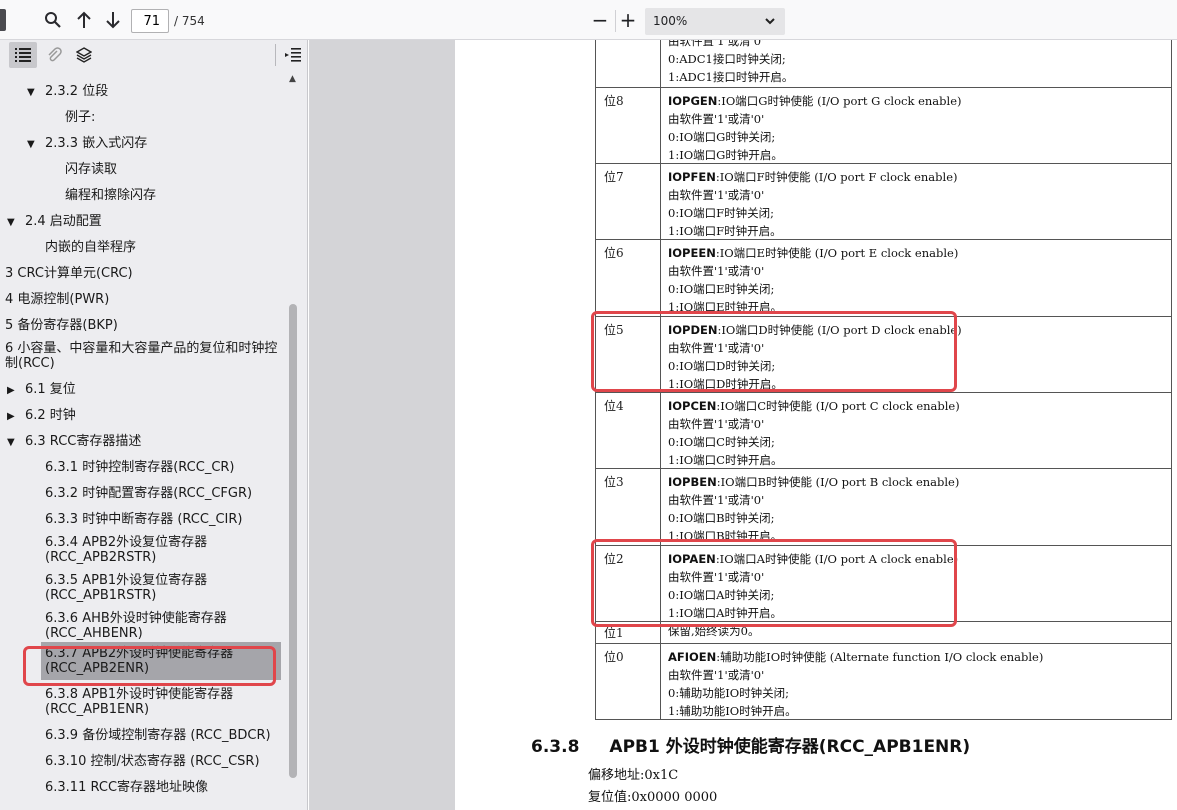 This screenshot has height=810, width=1177. Describe the element at coordinates (883, 64) in the screenshot. I see `table-row: 由软件置'1'或清'0' 0:ADC1接口时钟关闭; 1:ADC1接口时钟开启。` at that location.